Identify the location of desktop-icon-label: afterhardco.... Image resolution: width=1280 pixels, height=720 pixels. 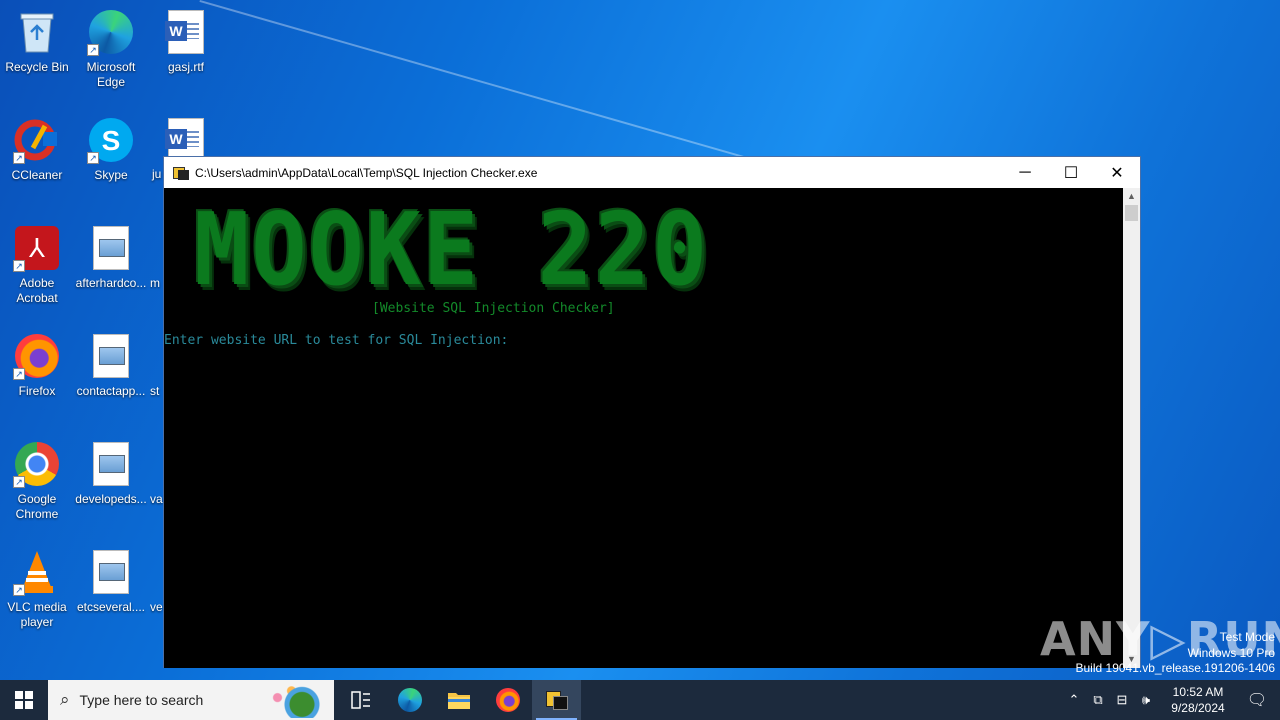
(111, 283).